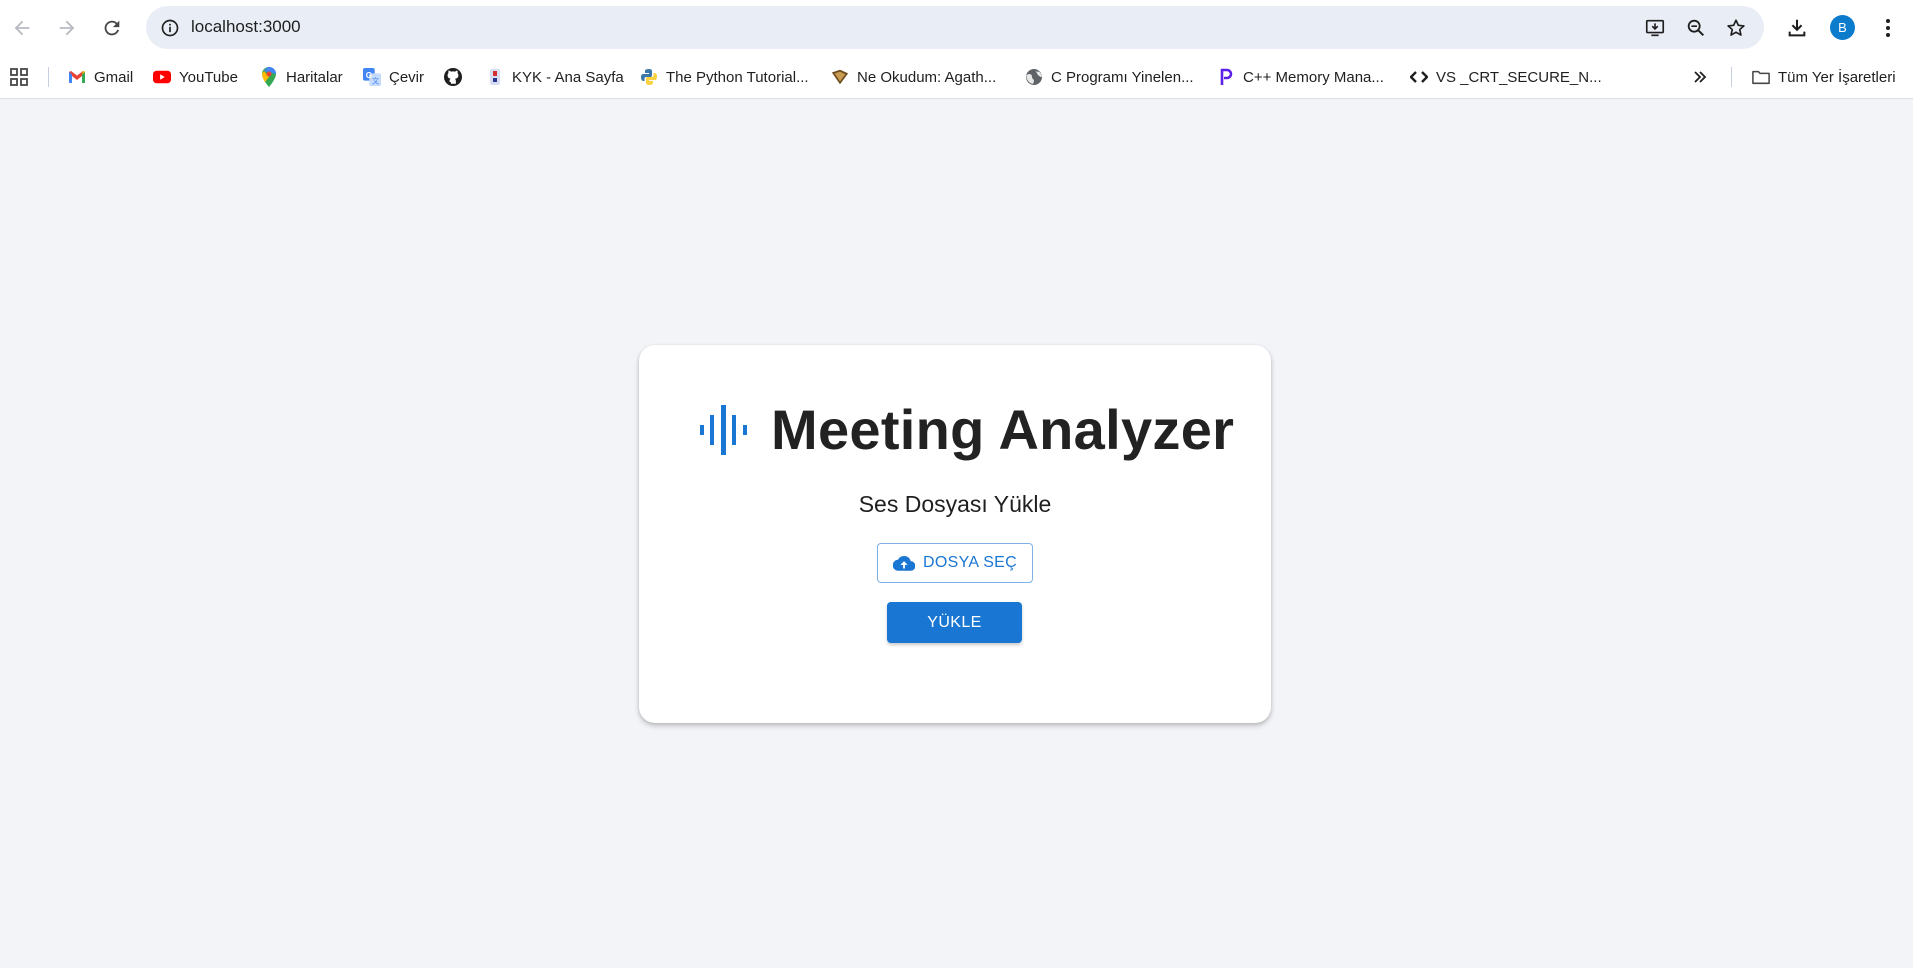 The image size is (1913, 968). Describe the element at coordinates (375, 80) in the screenshot. I see `svg-text: 文` at that location.